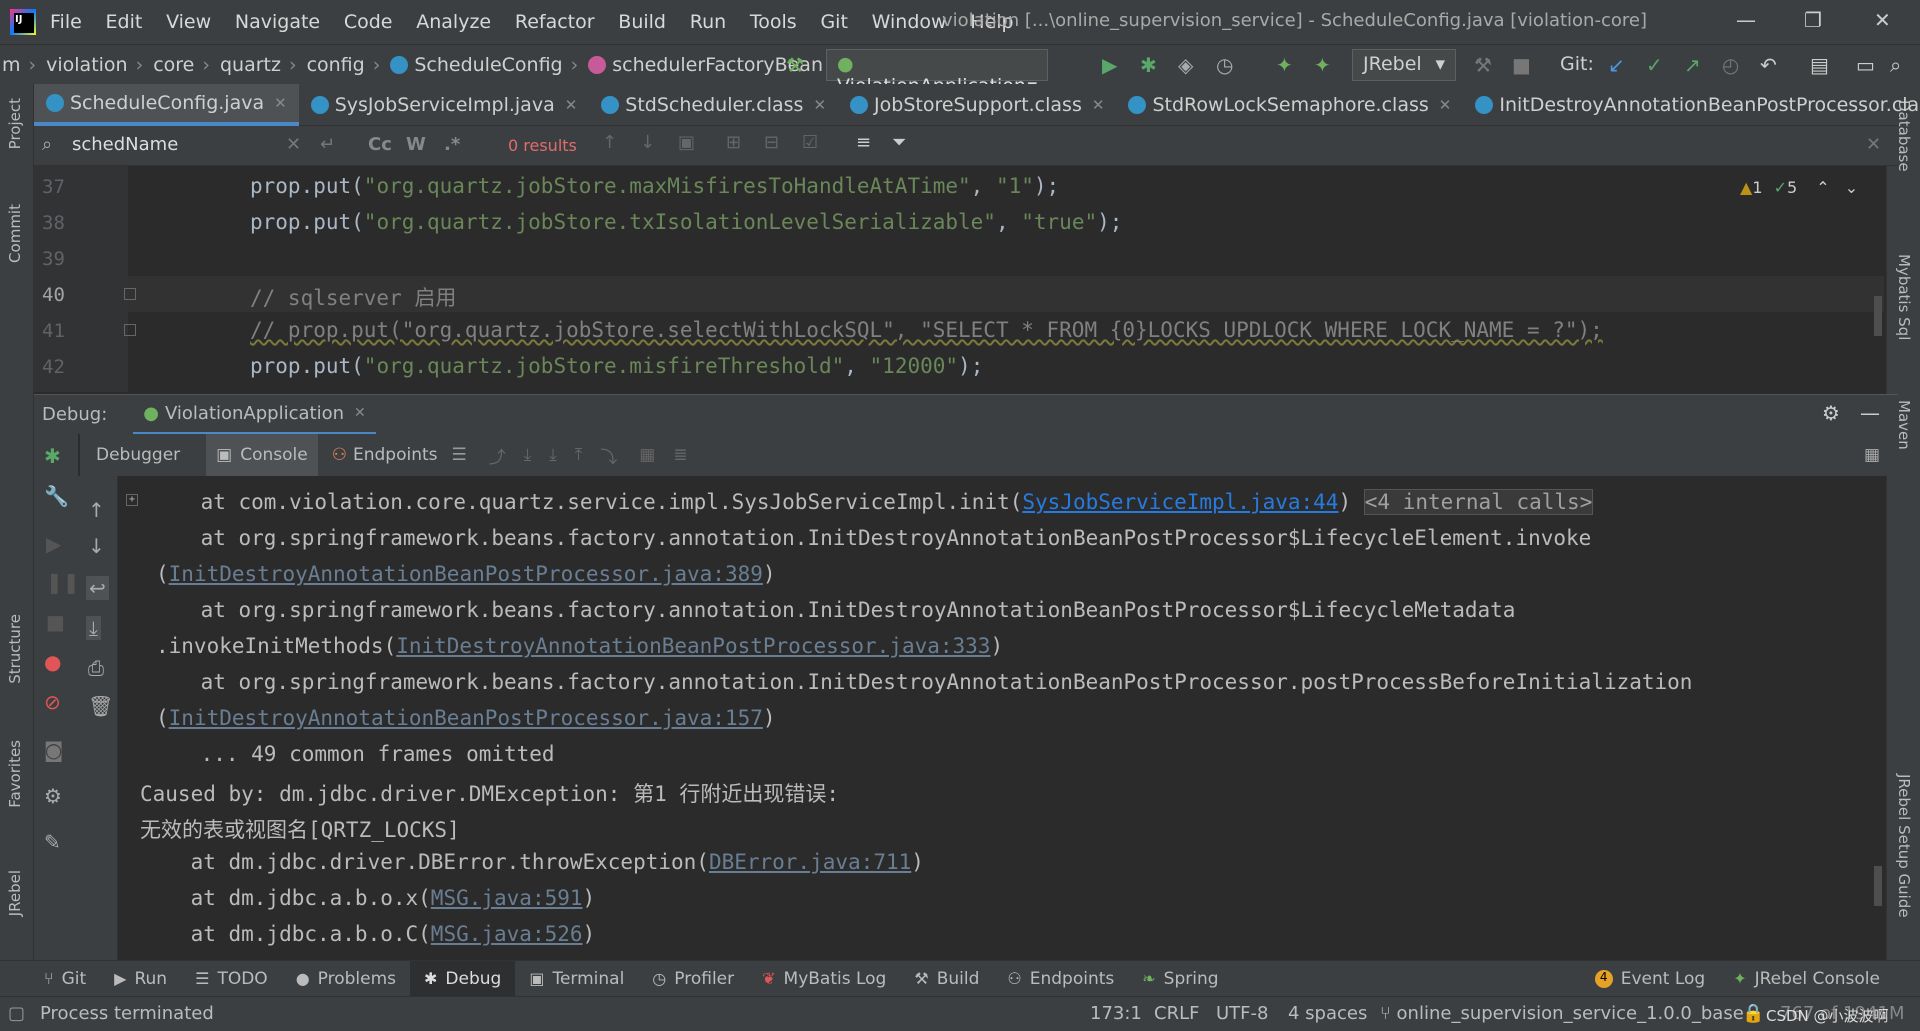 The image size is (1920, 1031). I want to click on clear-search-icon: ✕, so click(293, 144).